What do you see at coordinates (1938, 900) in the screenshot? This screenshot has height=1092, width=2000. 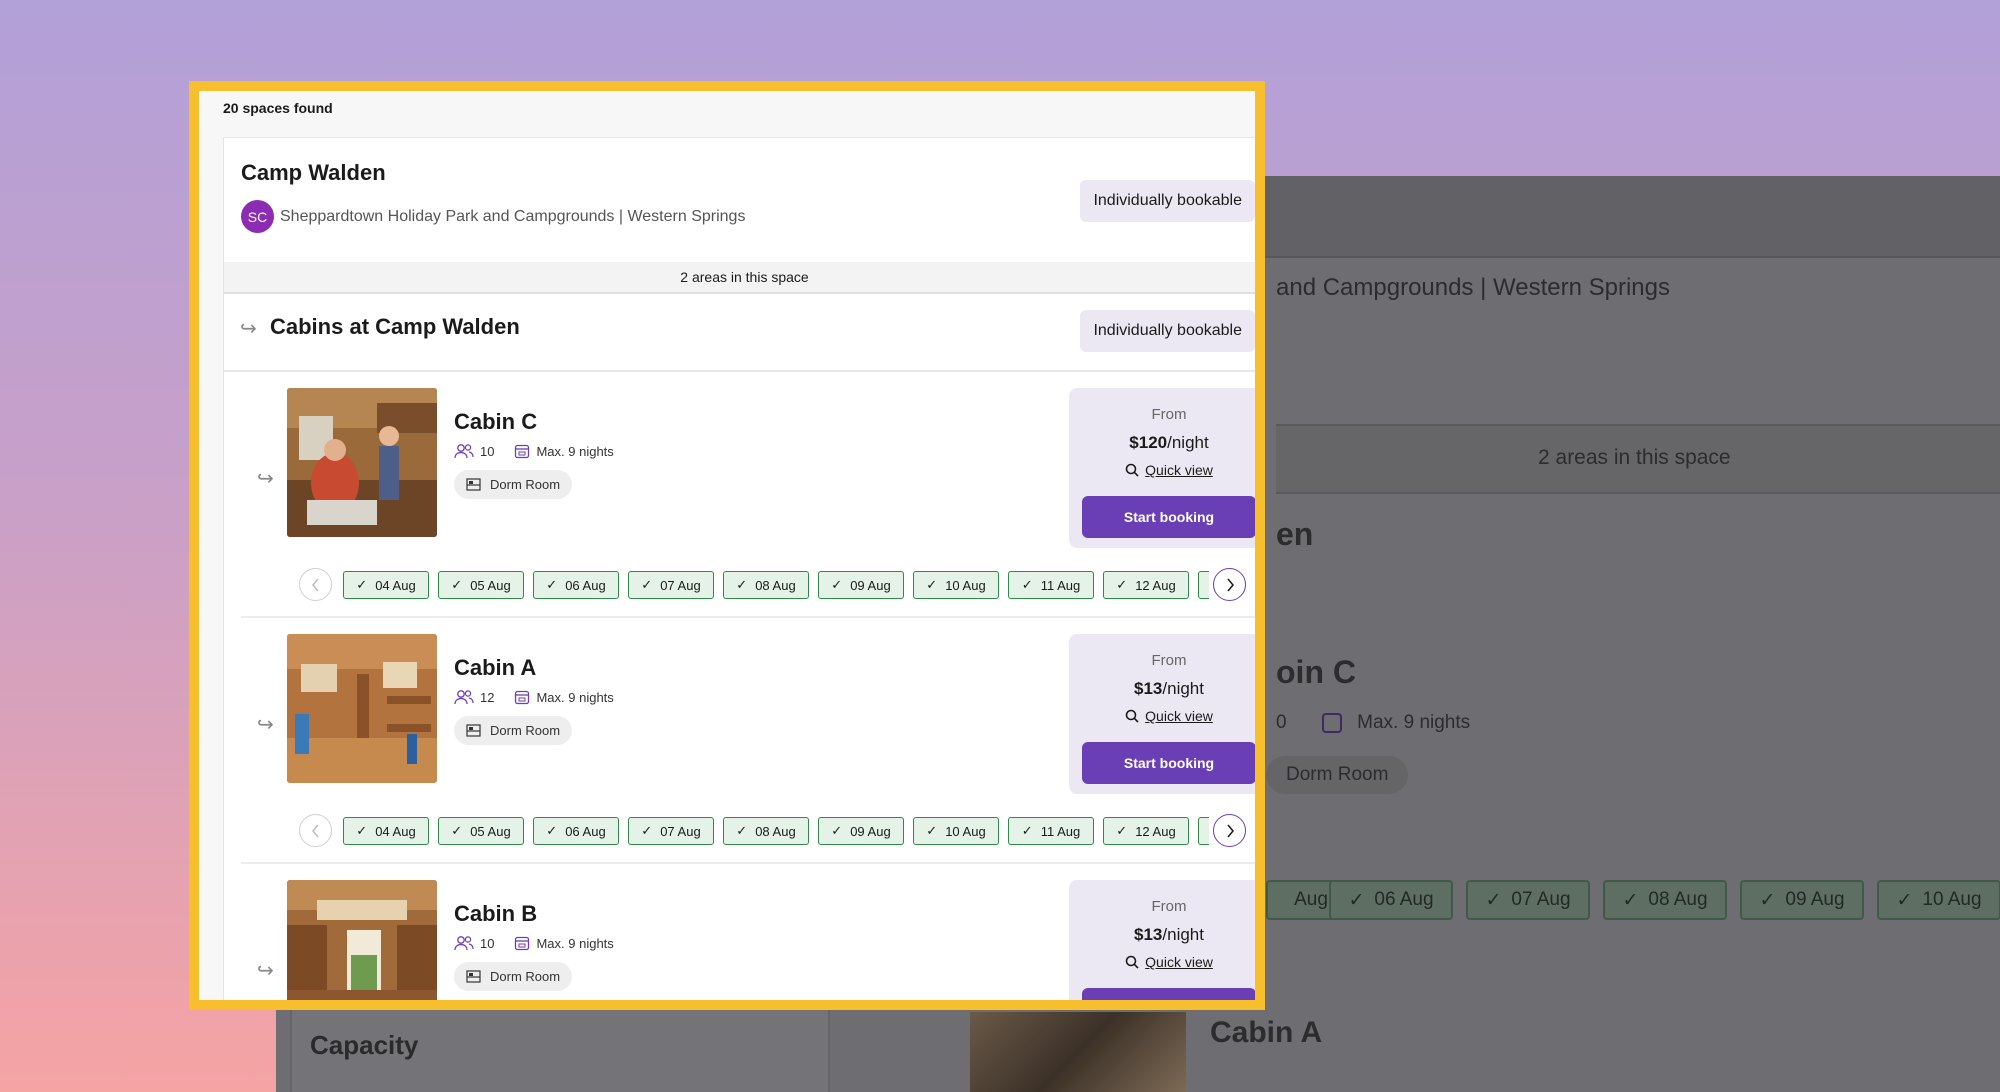 I see `background-date-chip: ✓ 10 Aug` at bounding box center [1938, 900].